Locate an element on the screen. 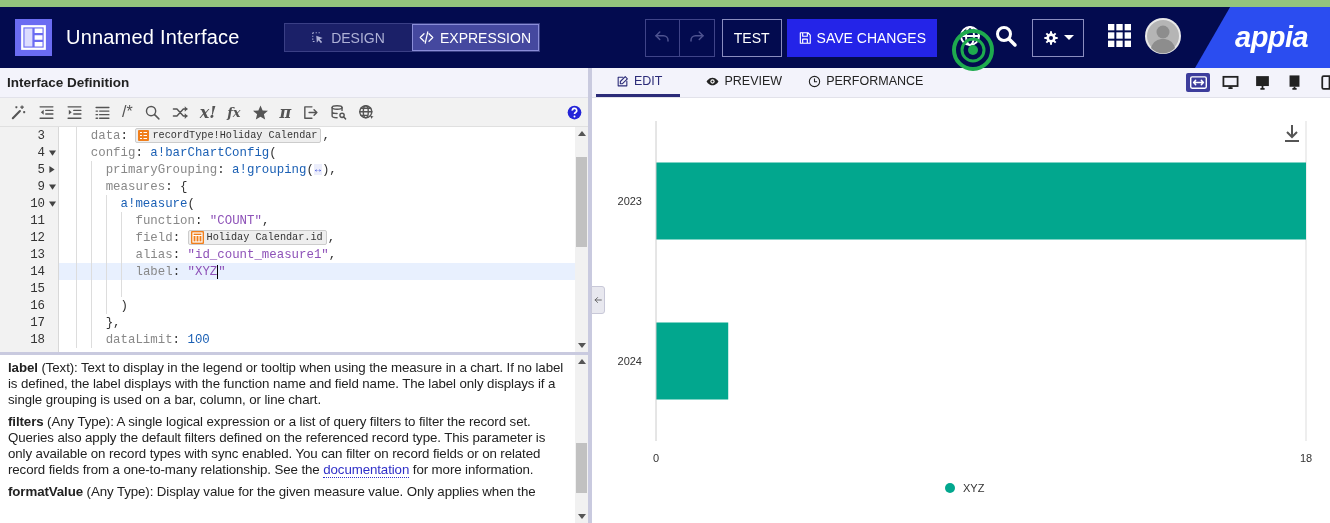 Image resolution: width=1330 pixels, height=523 pixels. test-button: TEST is located at coordinates (751, 37).